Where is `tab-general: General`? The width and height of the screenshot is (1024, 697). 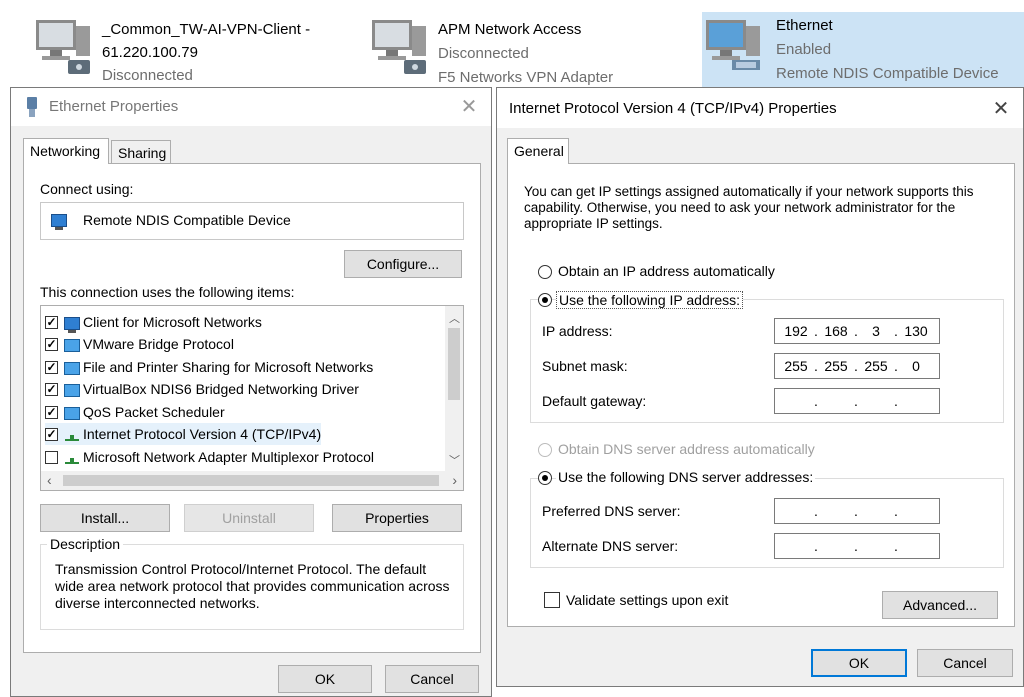 tab-general: General is located at coordinates (538, 151).